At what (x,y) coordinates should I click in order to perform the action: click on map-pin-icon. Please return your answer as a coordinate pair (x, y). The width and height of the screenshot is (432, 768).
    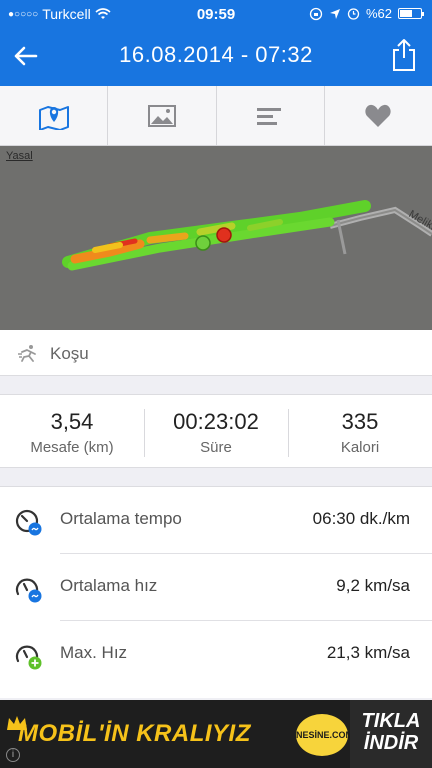
    Looking at the image, I should click on (53, 117).